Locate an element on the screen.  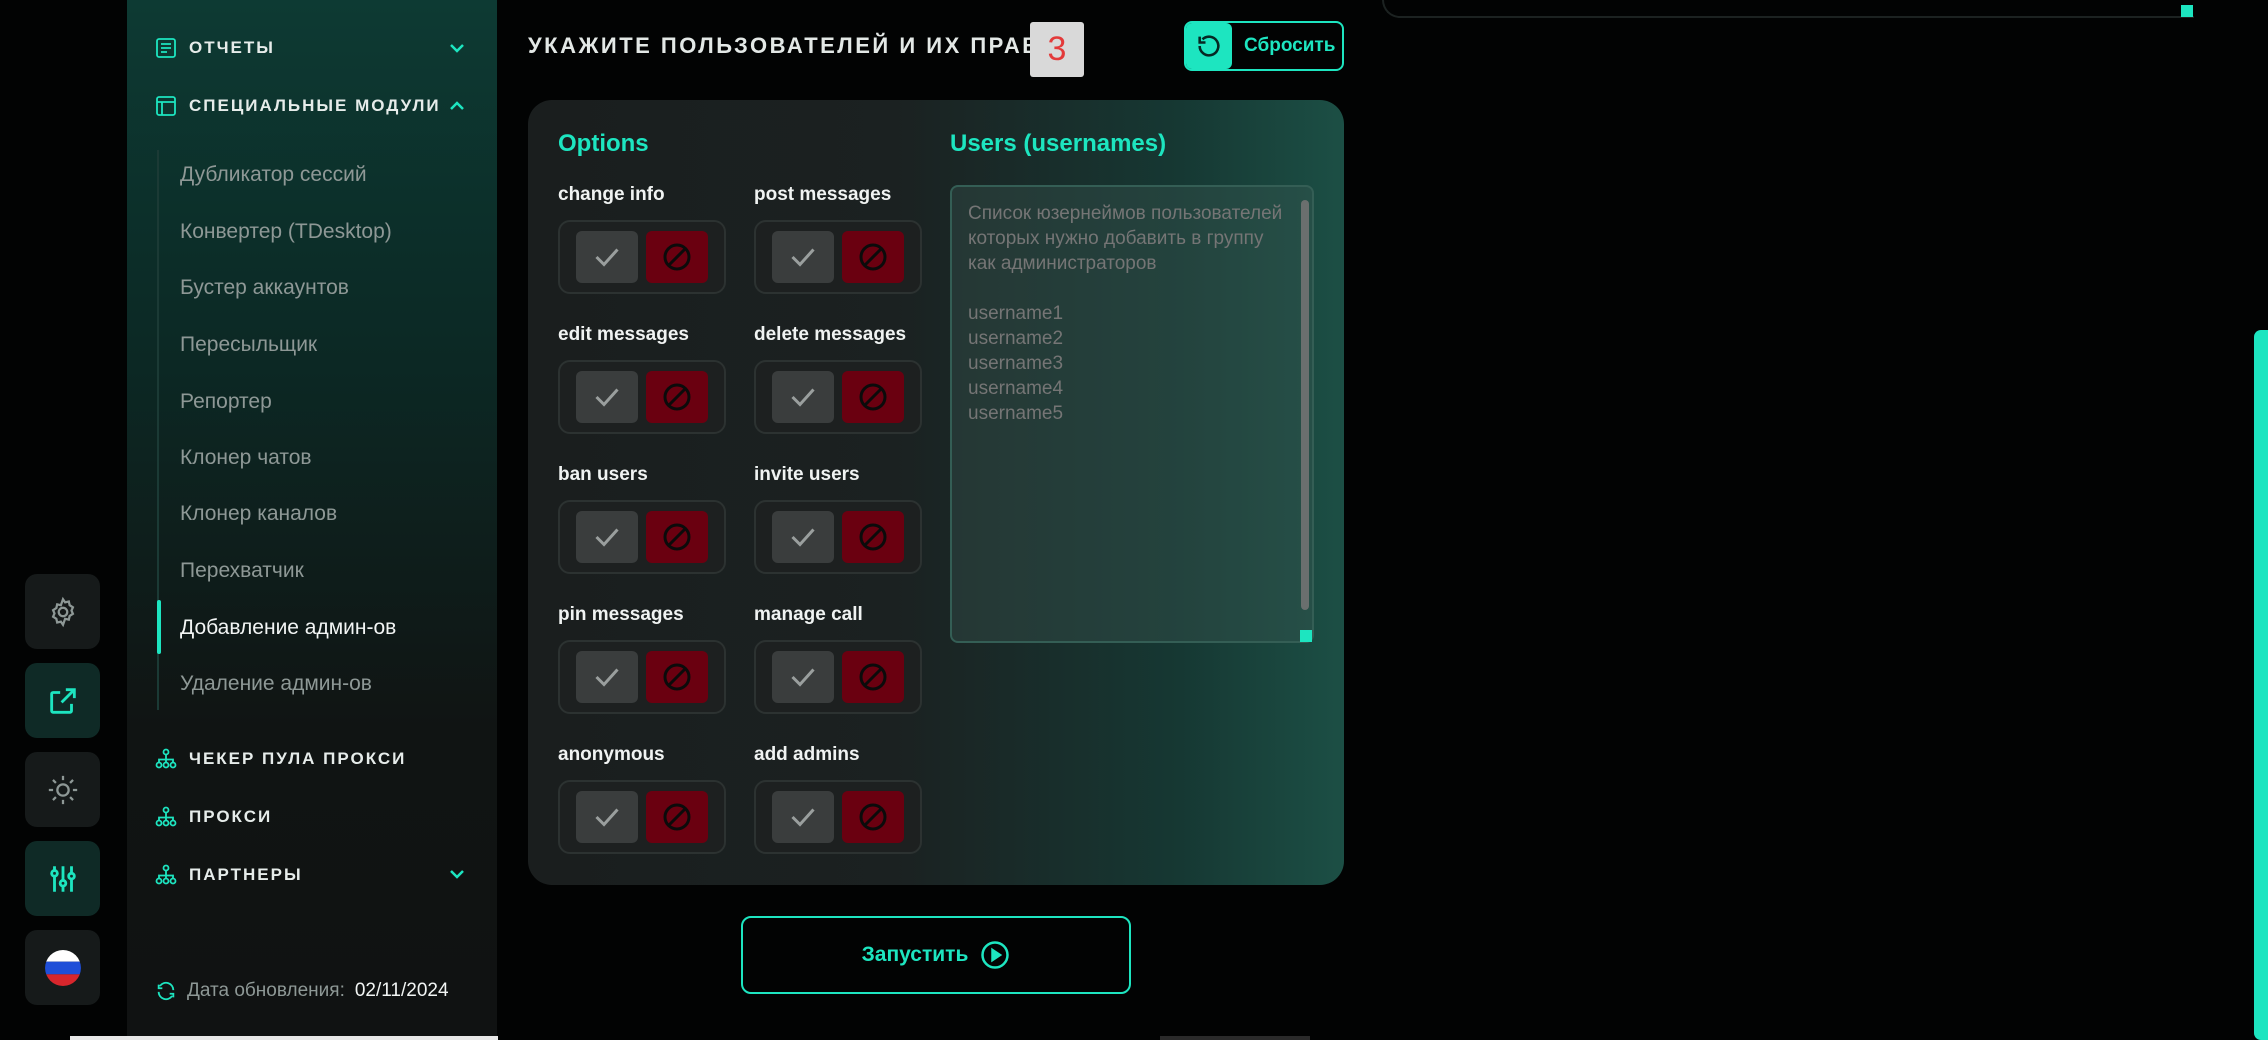
page-scrollbar is located at coordinates (2261, 685).